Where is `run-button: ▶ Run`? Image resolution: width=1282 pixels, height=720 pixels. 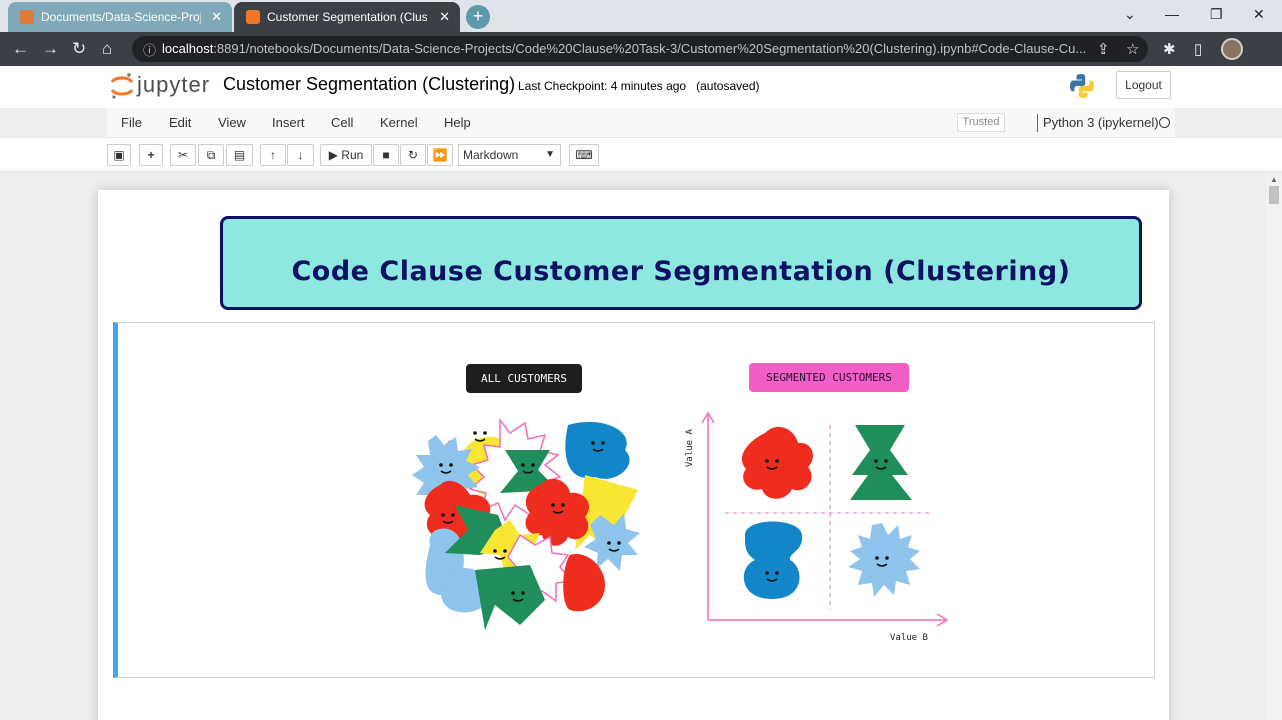
run-button: ▶ Run is located at coordinates (346, 155).